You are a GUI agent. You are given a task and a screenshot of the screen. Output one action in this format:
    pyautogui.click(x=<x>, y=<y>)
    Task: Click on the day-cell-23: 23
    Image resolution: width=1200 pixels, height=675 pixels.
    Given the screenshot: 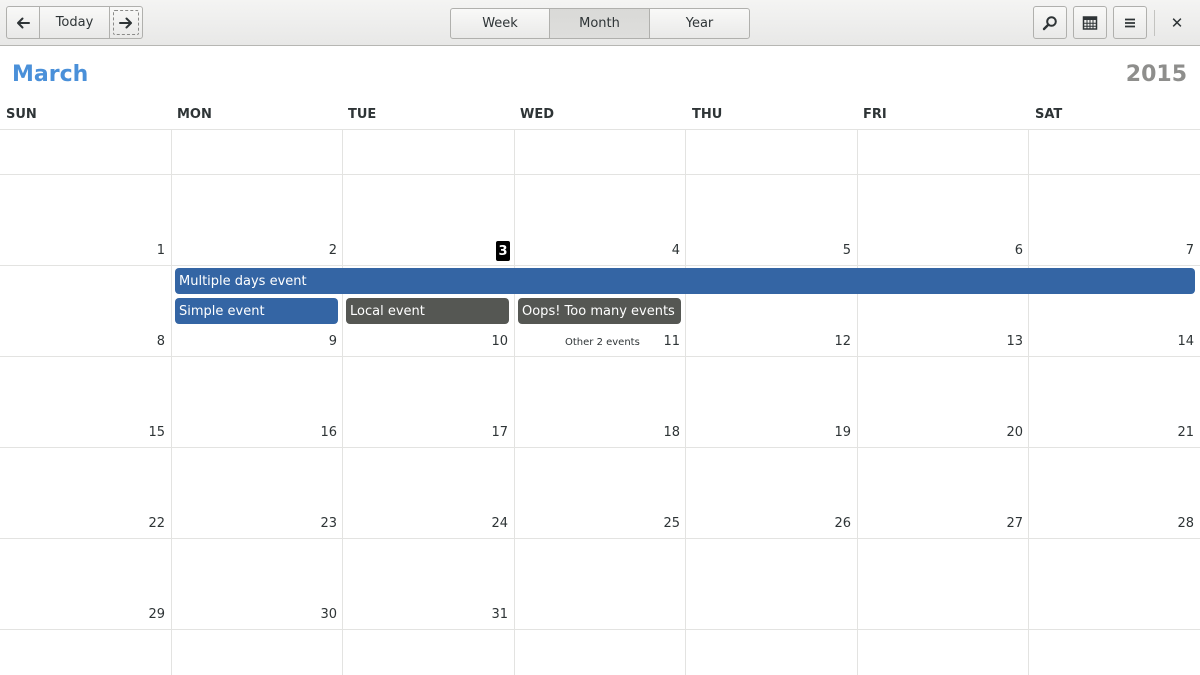 What is the action you would take?
    pyautogui.click(x=317, y=523)
    